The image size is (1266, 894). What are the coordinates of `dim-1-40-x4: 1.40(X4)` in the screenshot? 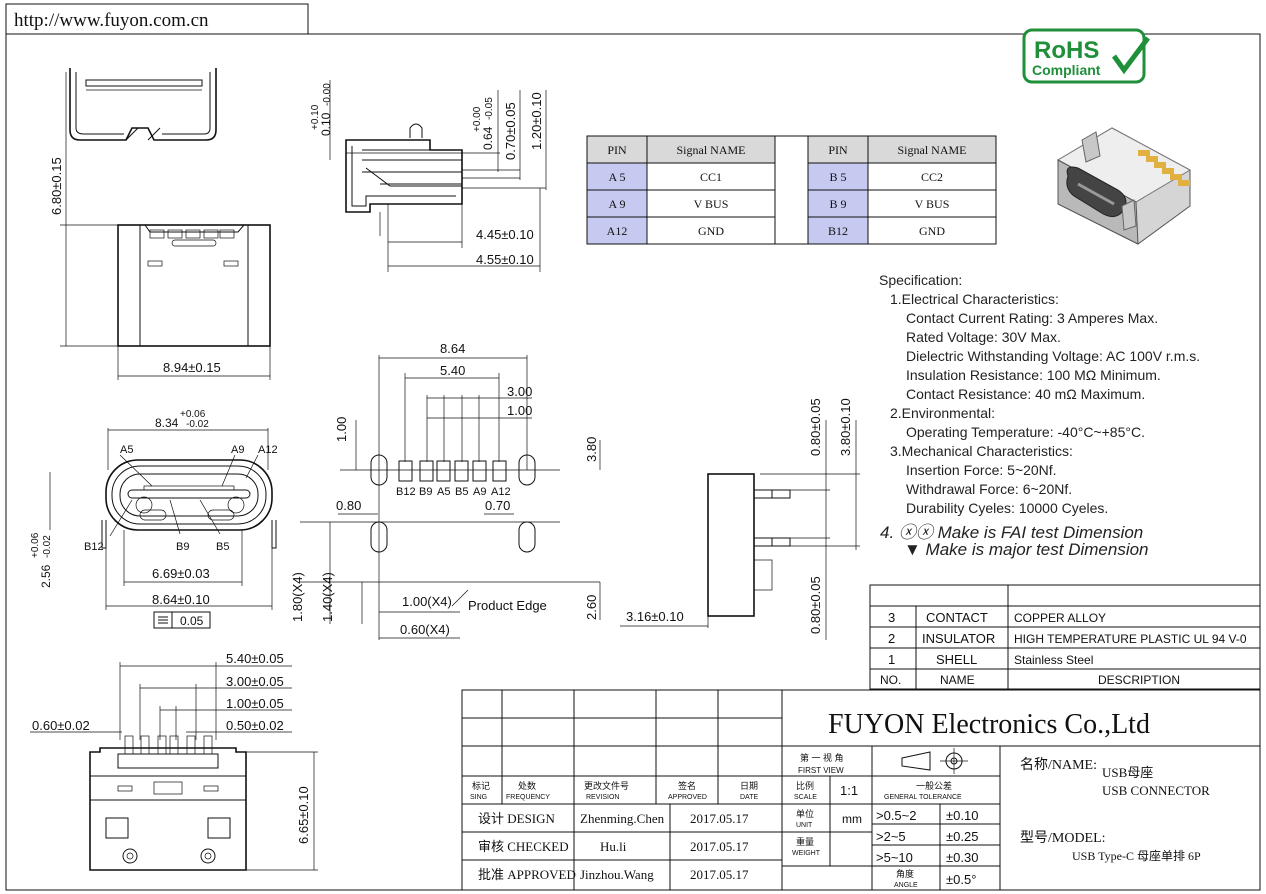 It's located at (327, 597).